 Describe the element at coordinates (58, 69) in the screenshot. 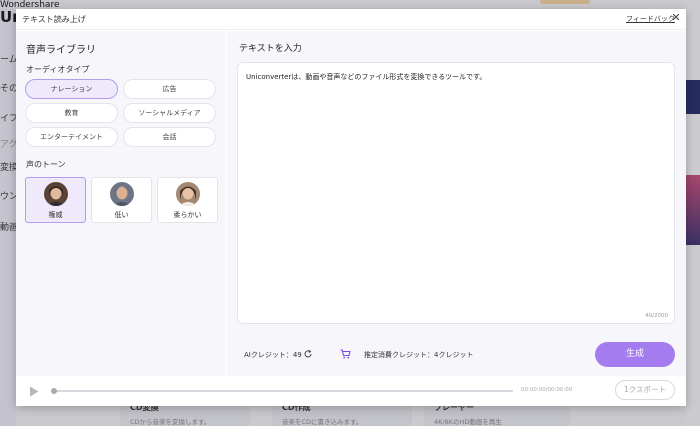

I see `audio-type-label: オーディオタイプ` at that location.